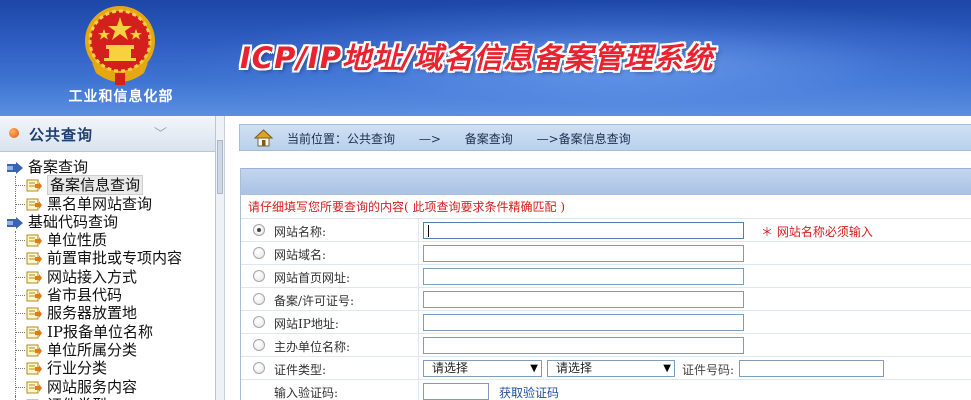  I want to click on breadcrumb-prefix: 当前位置：公共查询, so click(341, 139).